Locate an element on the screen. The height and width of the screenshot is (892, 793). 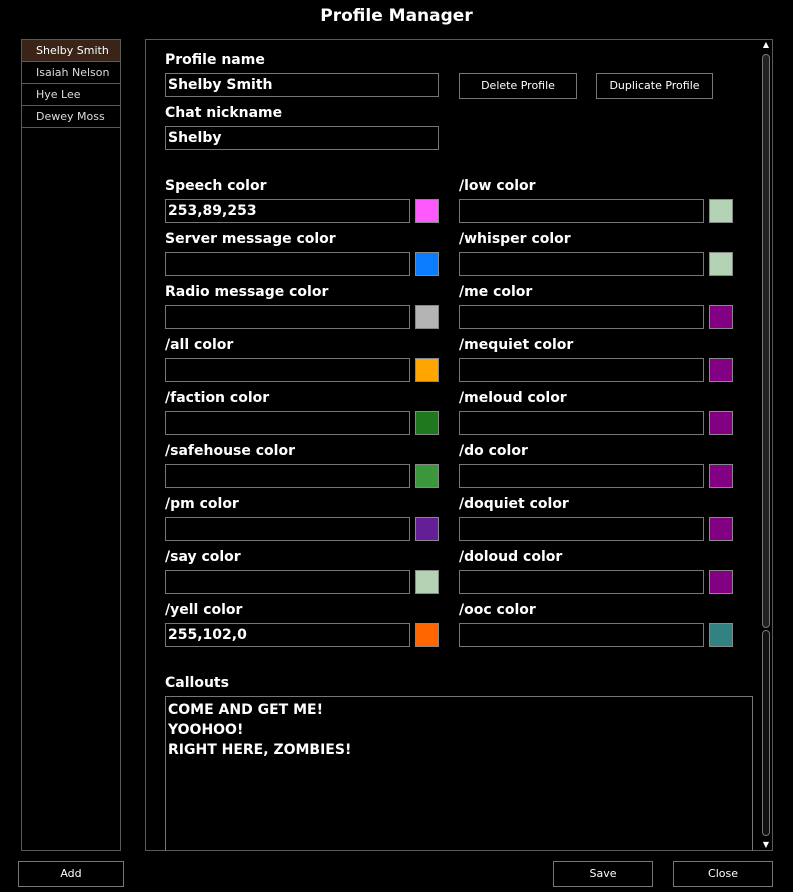
server-message-color-input is located at coordinates (287, 264).